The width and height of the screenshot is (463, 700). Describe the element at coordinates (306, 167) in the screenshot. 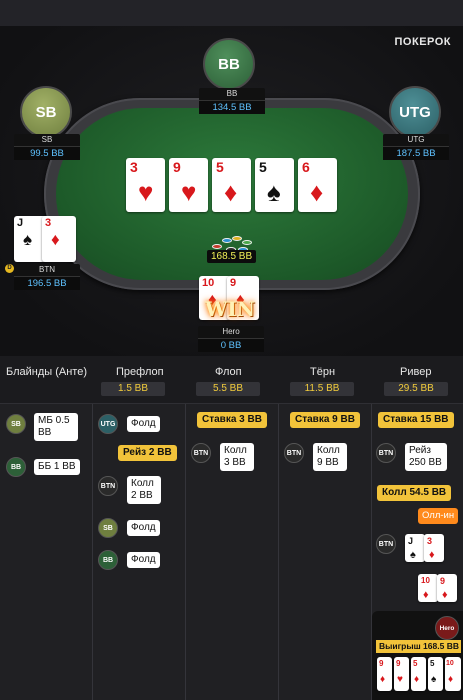

I see `board-card-5-rank: 6` at that location.